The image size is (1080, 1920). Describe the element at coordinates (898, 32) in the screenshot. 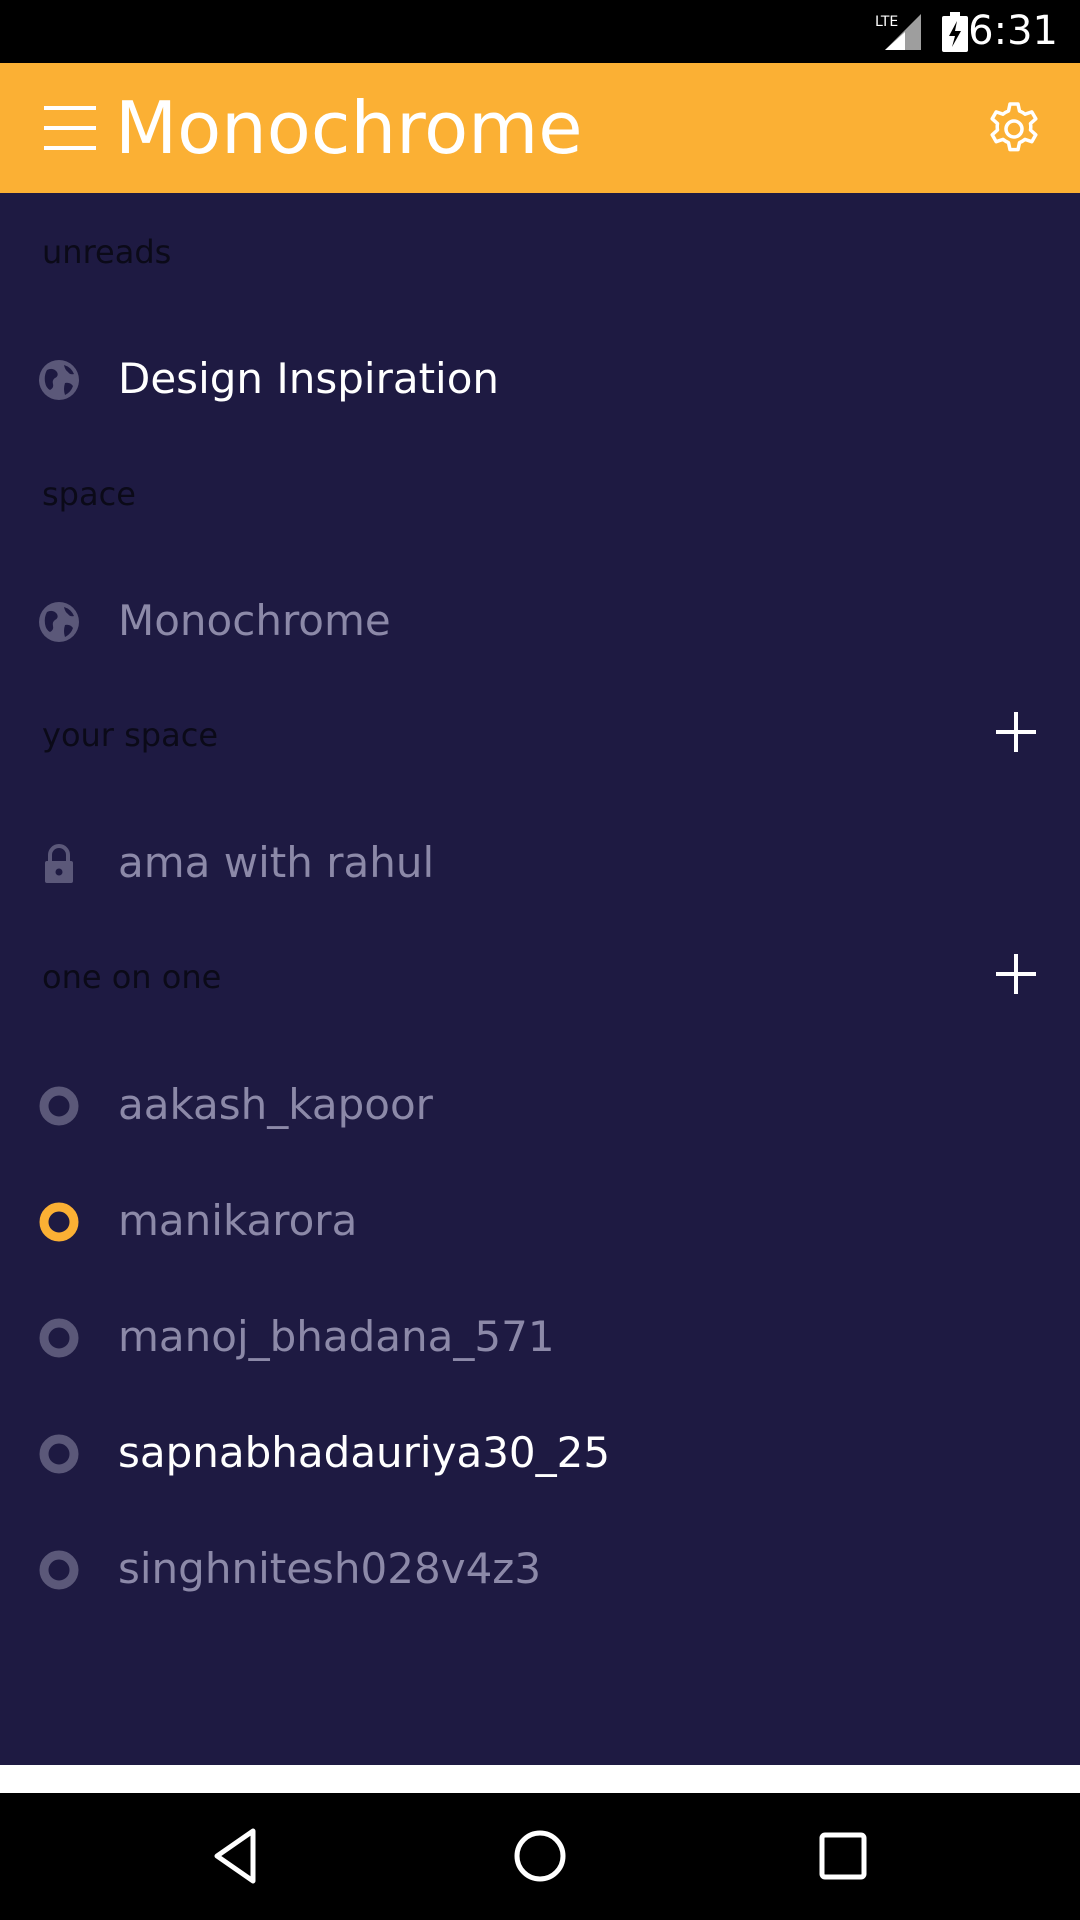

I see `lte-signal-icon: LTE` at that location.